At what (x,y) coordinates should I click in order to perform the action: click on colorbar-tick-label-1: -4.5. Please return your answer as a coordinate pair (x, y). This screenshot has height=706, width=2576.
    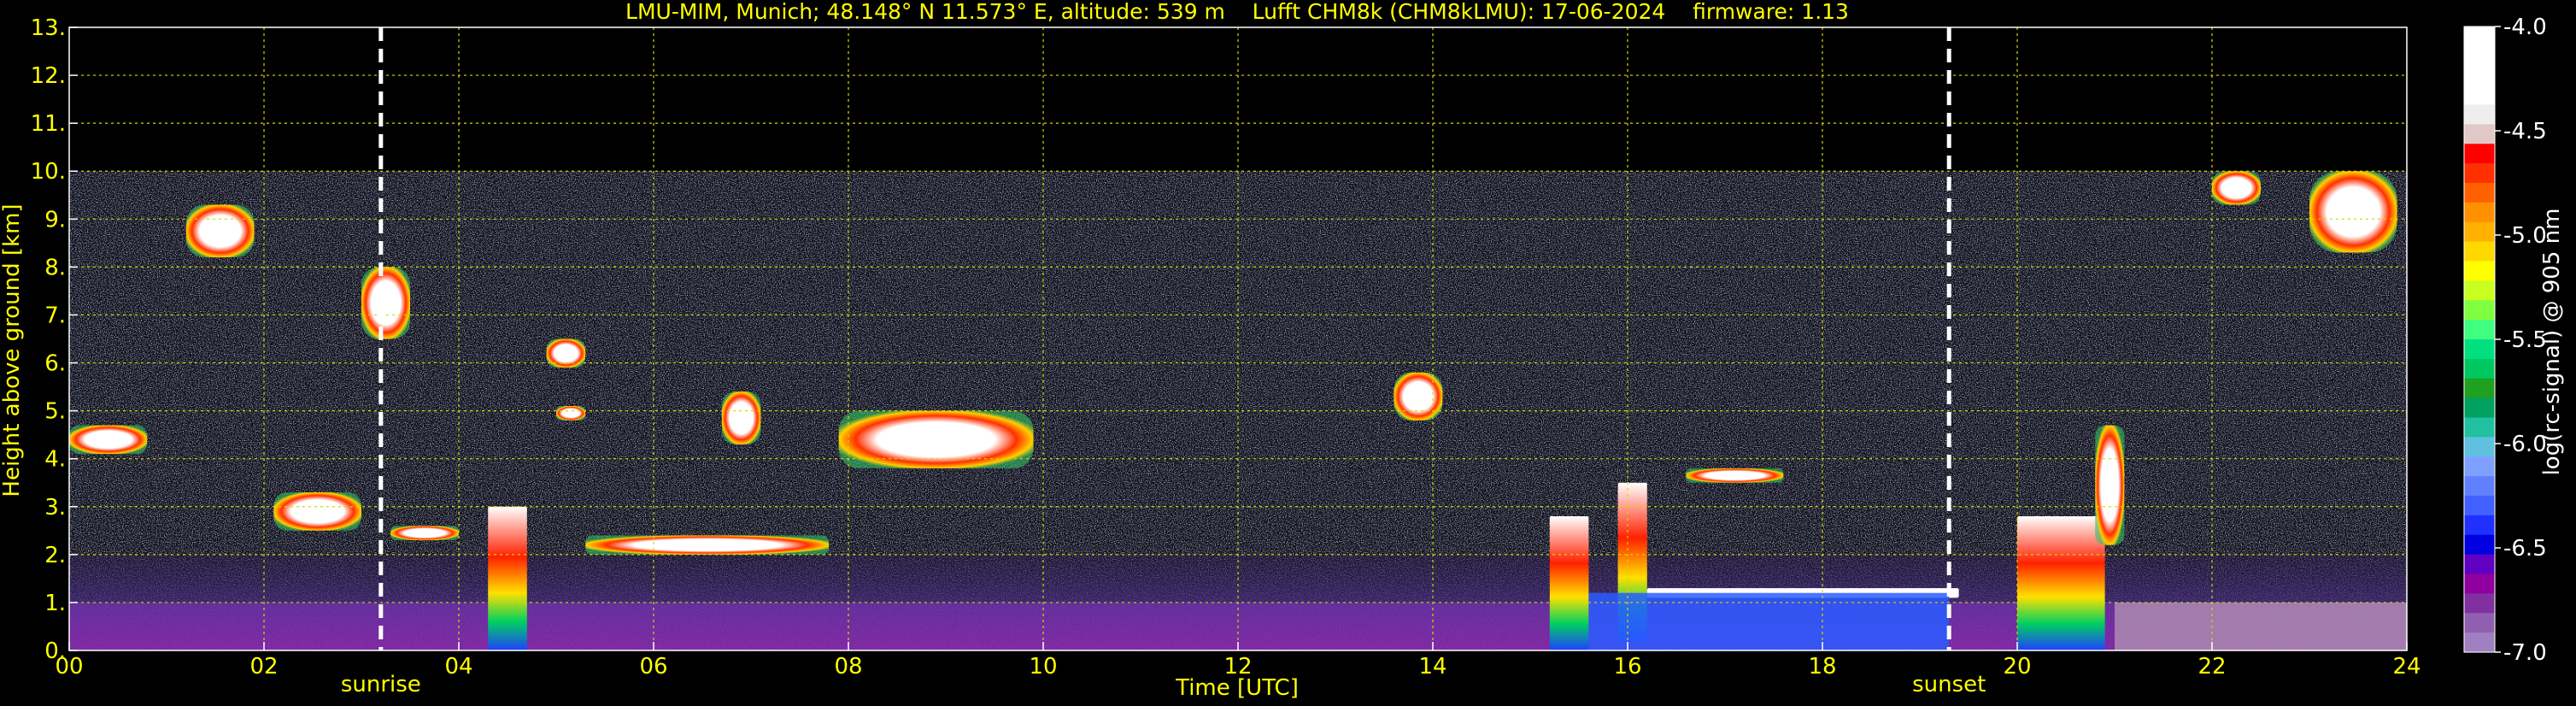
    Looking at the image, I should click on (2525, 131).